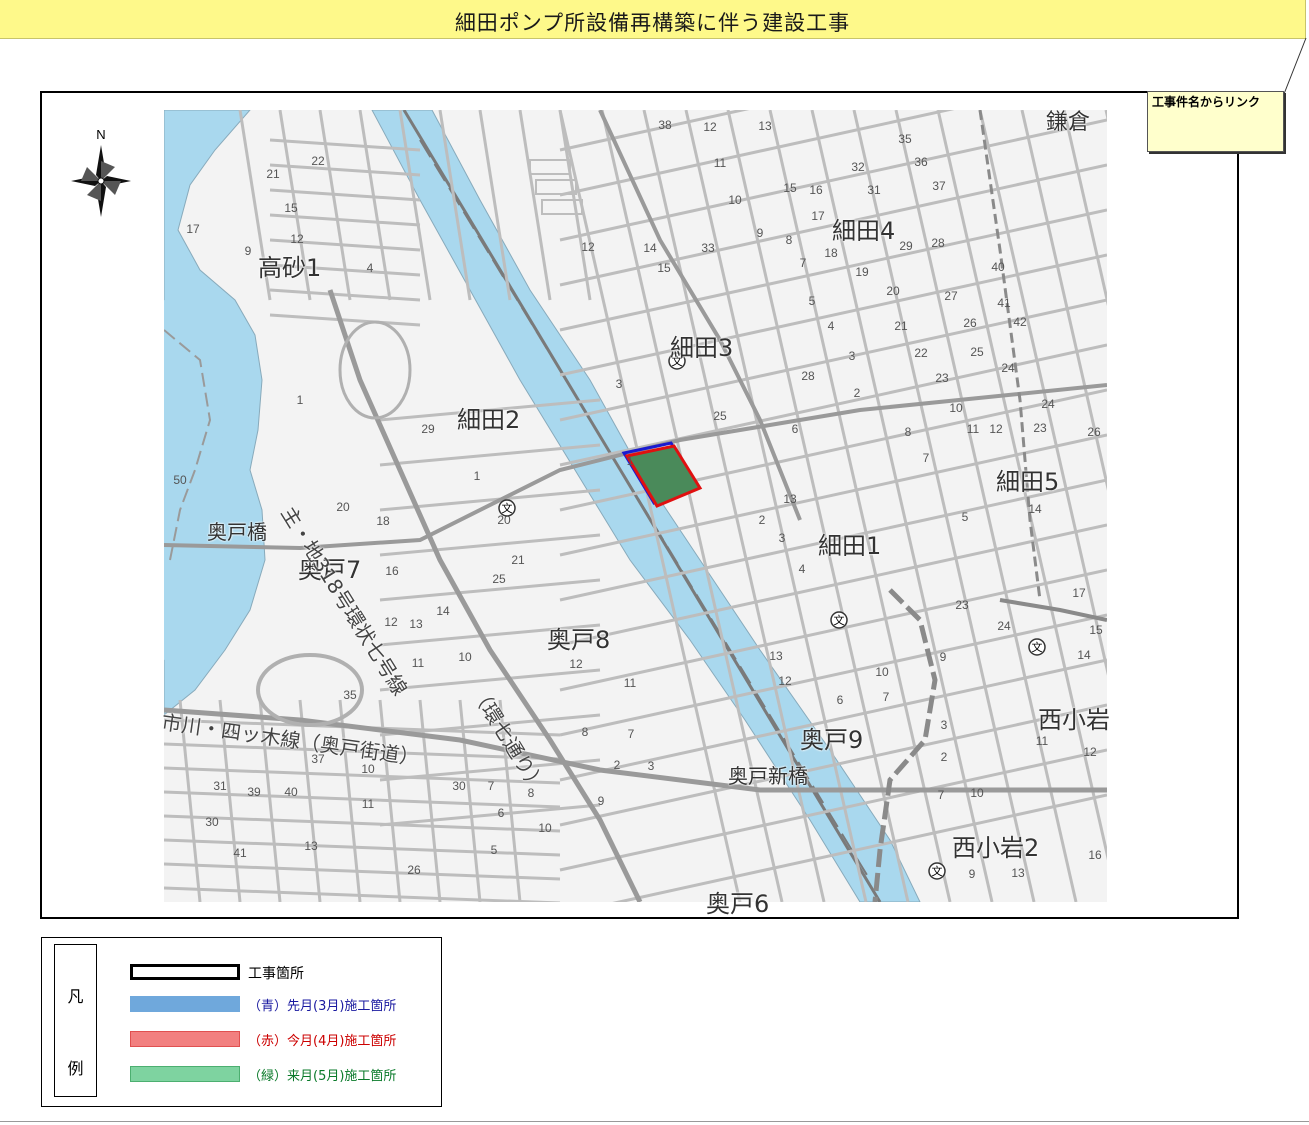 This screenshot has height=1125, width=1309. I want to click on district-label-hosoda4: 細田4, so click(864, 231).